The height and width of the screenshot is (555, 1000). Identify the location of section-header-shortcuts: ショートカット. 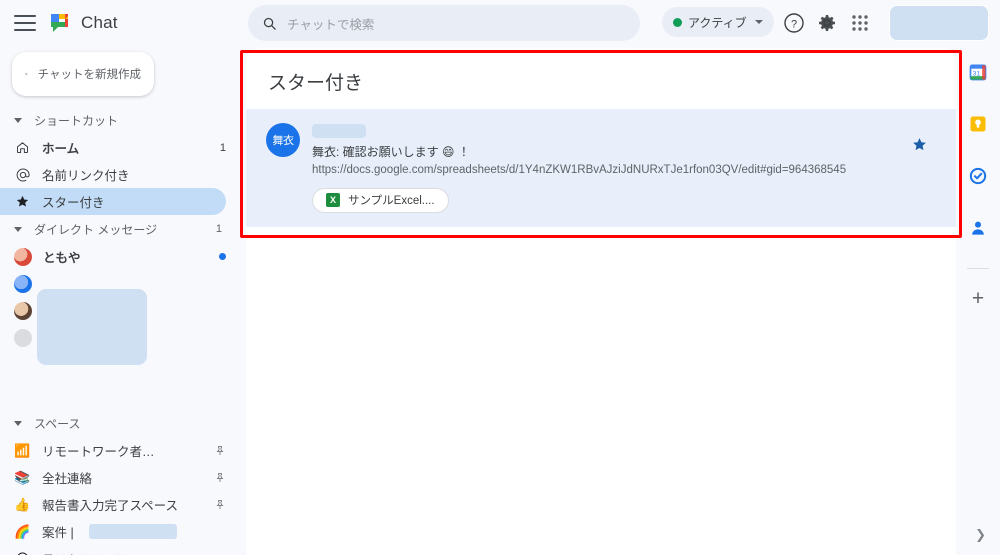
(119, 120).